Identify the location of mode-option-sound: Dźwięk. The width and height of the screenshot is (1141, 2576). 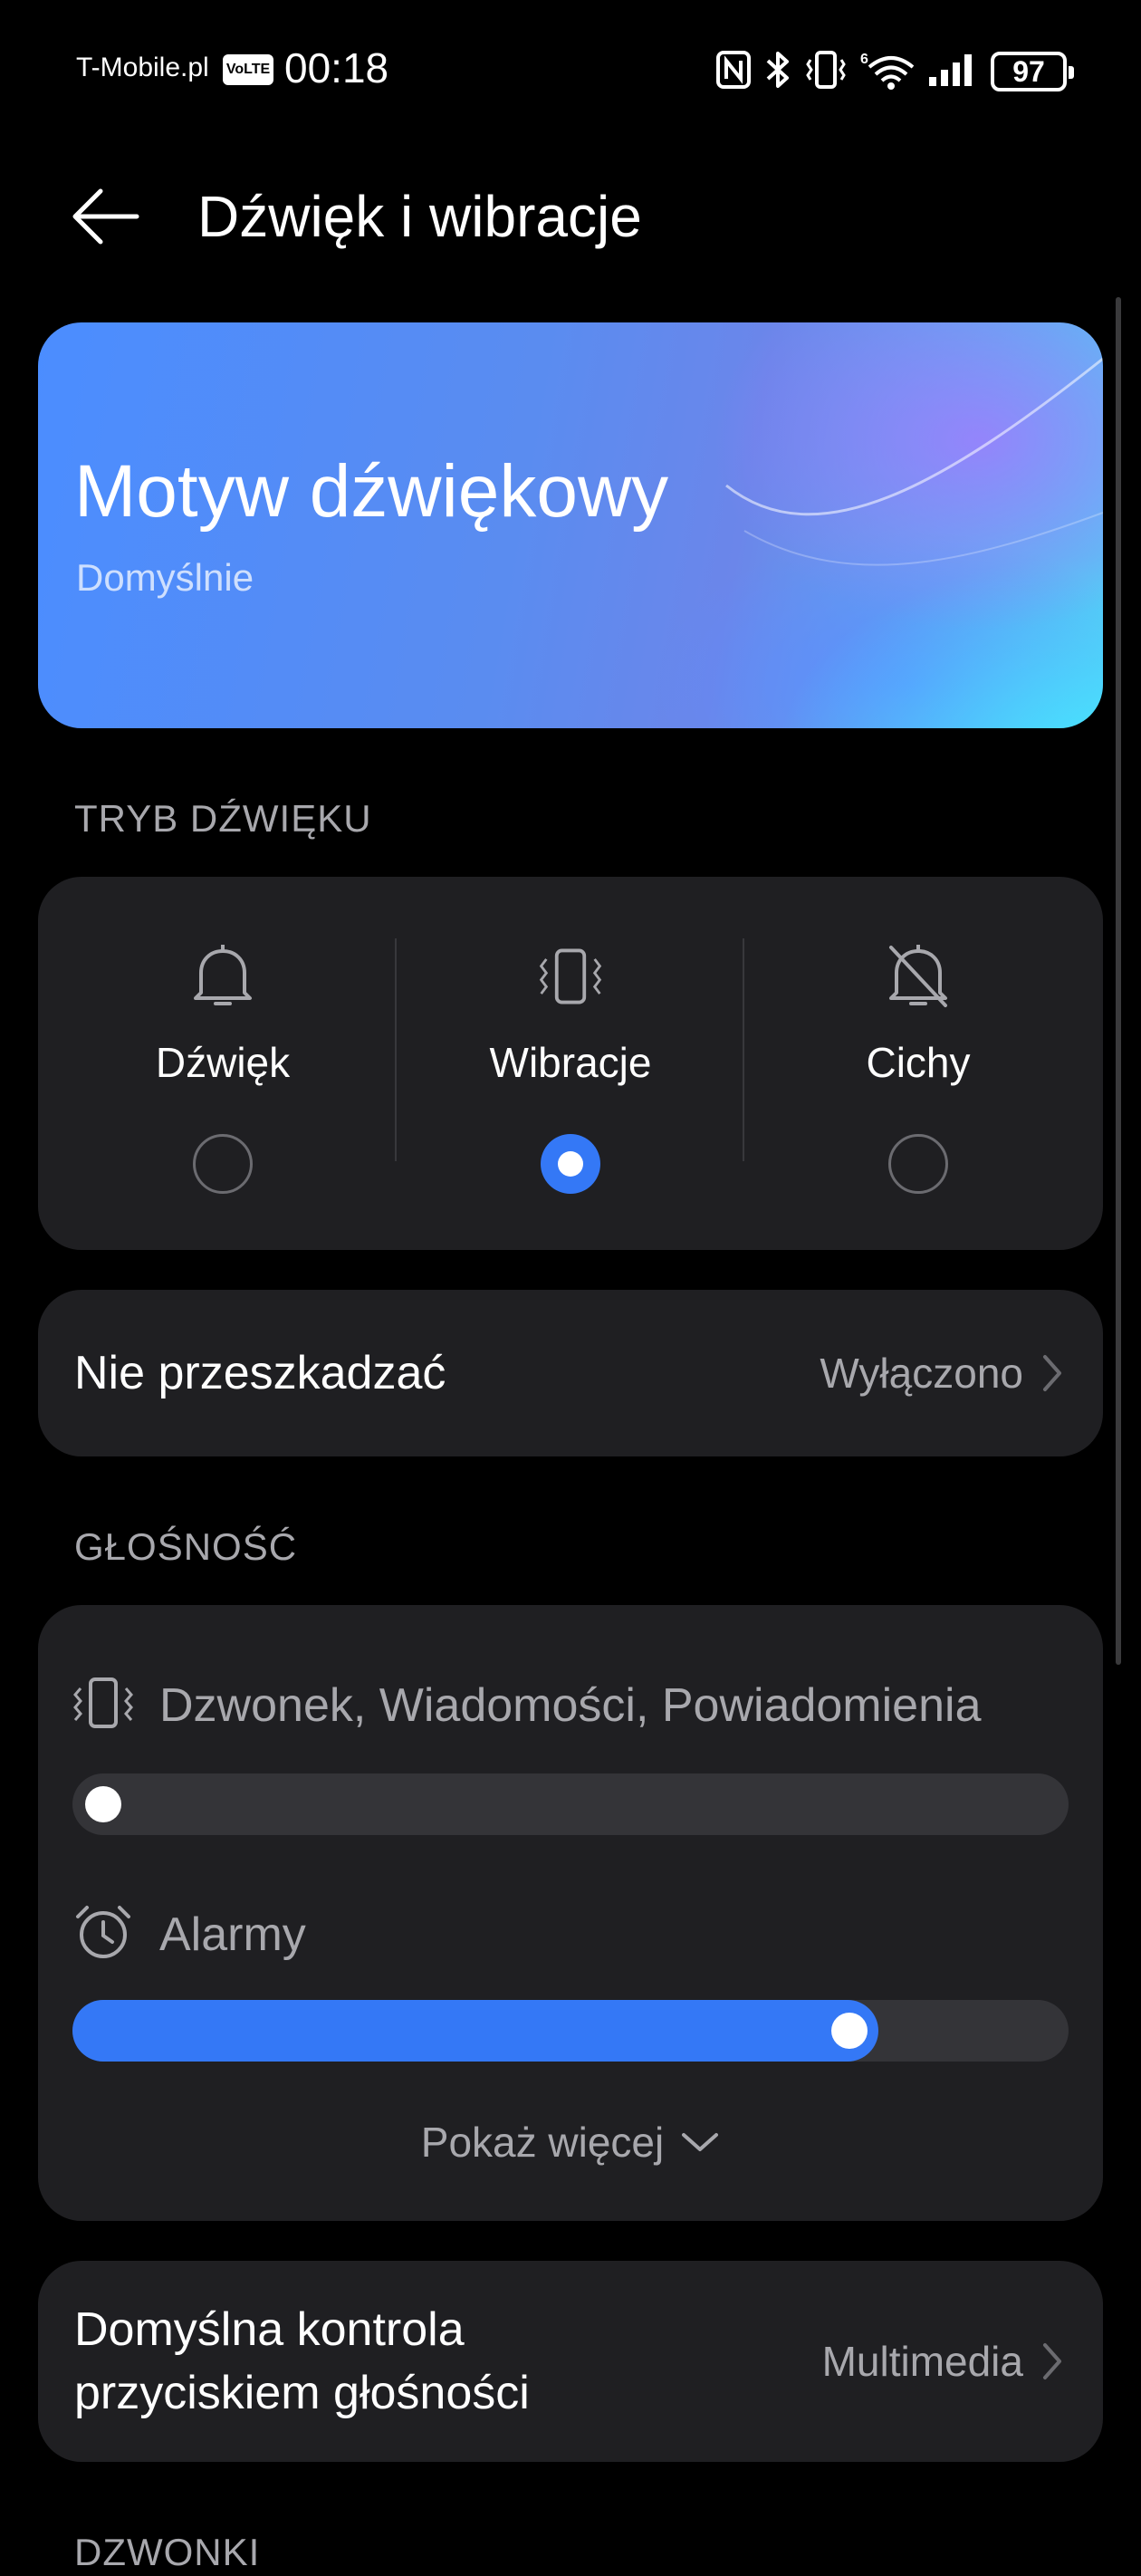
(223, 1063).